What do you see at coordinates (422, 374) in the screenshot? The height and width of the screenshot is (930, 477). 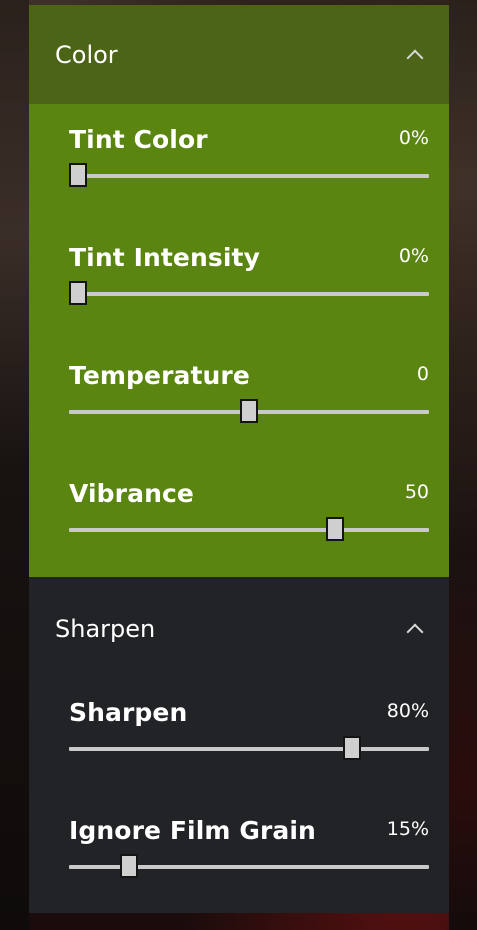 I see `temperature-value: 0` at bounding box center [422, 374].